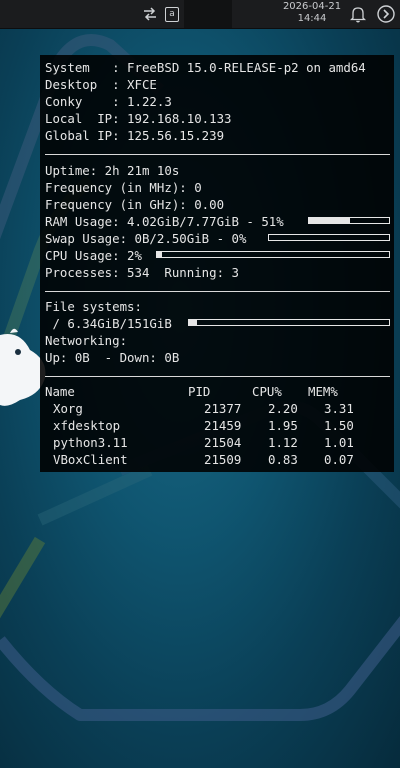 Image resolution: width=400 pixels, height=768 pixels. What do you see at coordinates (223, 442) in the screenshot?
I see `process-pid: 21504` at bounding box center [223, 442].